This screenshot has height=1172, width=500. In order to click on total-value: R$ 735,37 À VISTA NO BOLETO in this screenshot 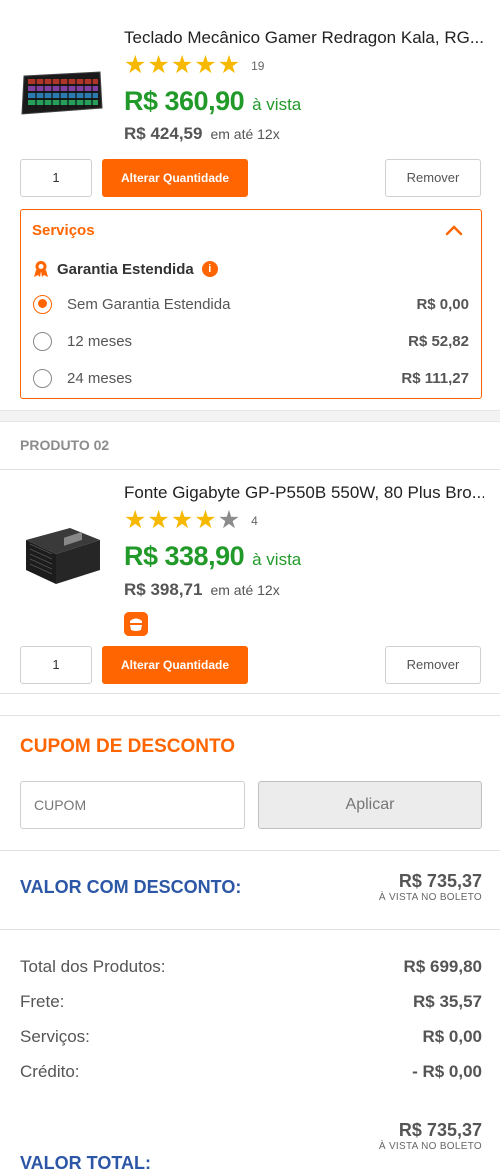, I will do `click(430, 1136)`.